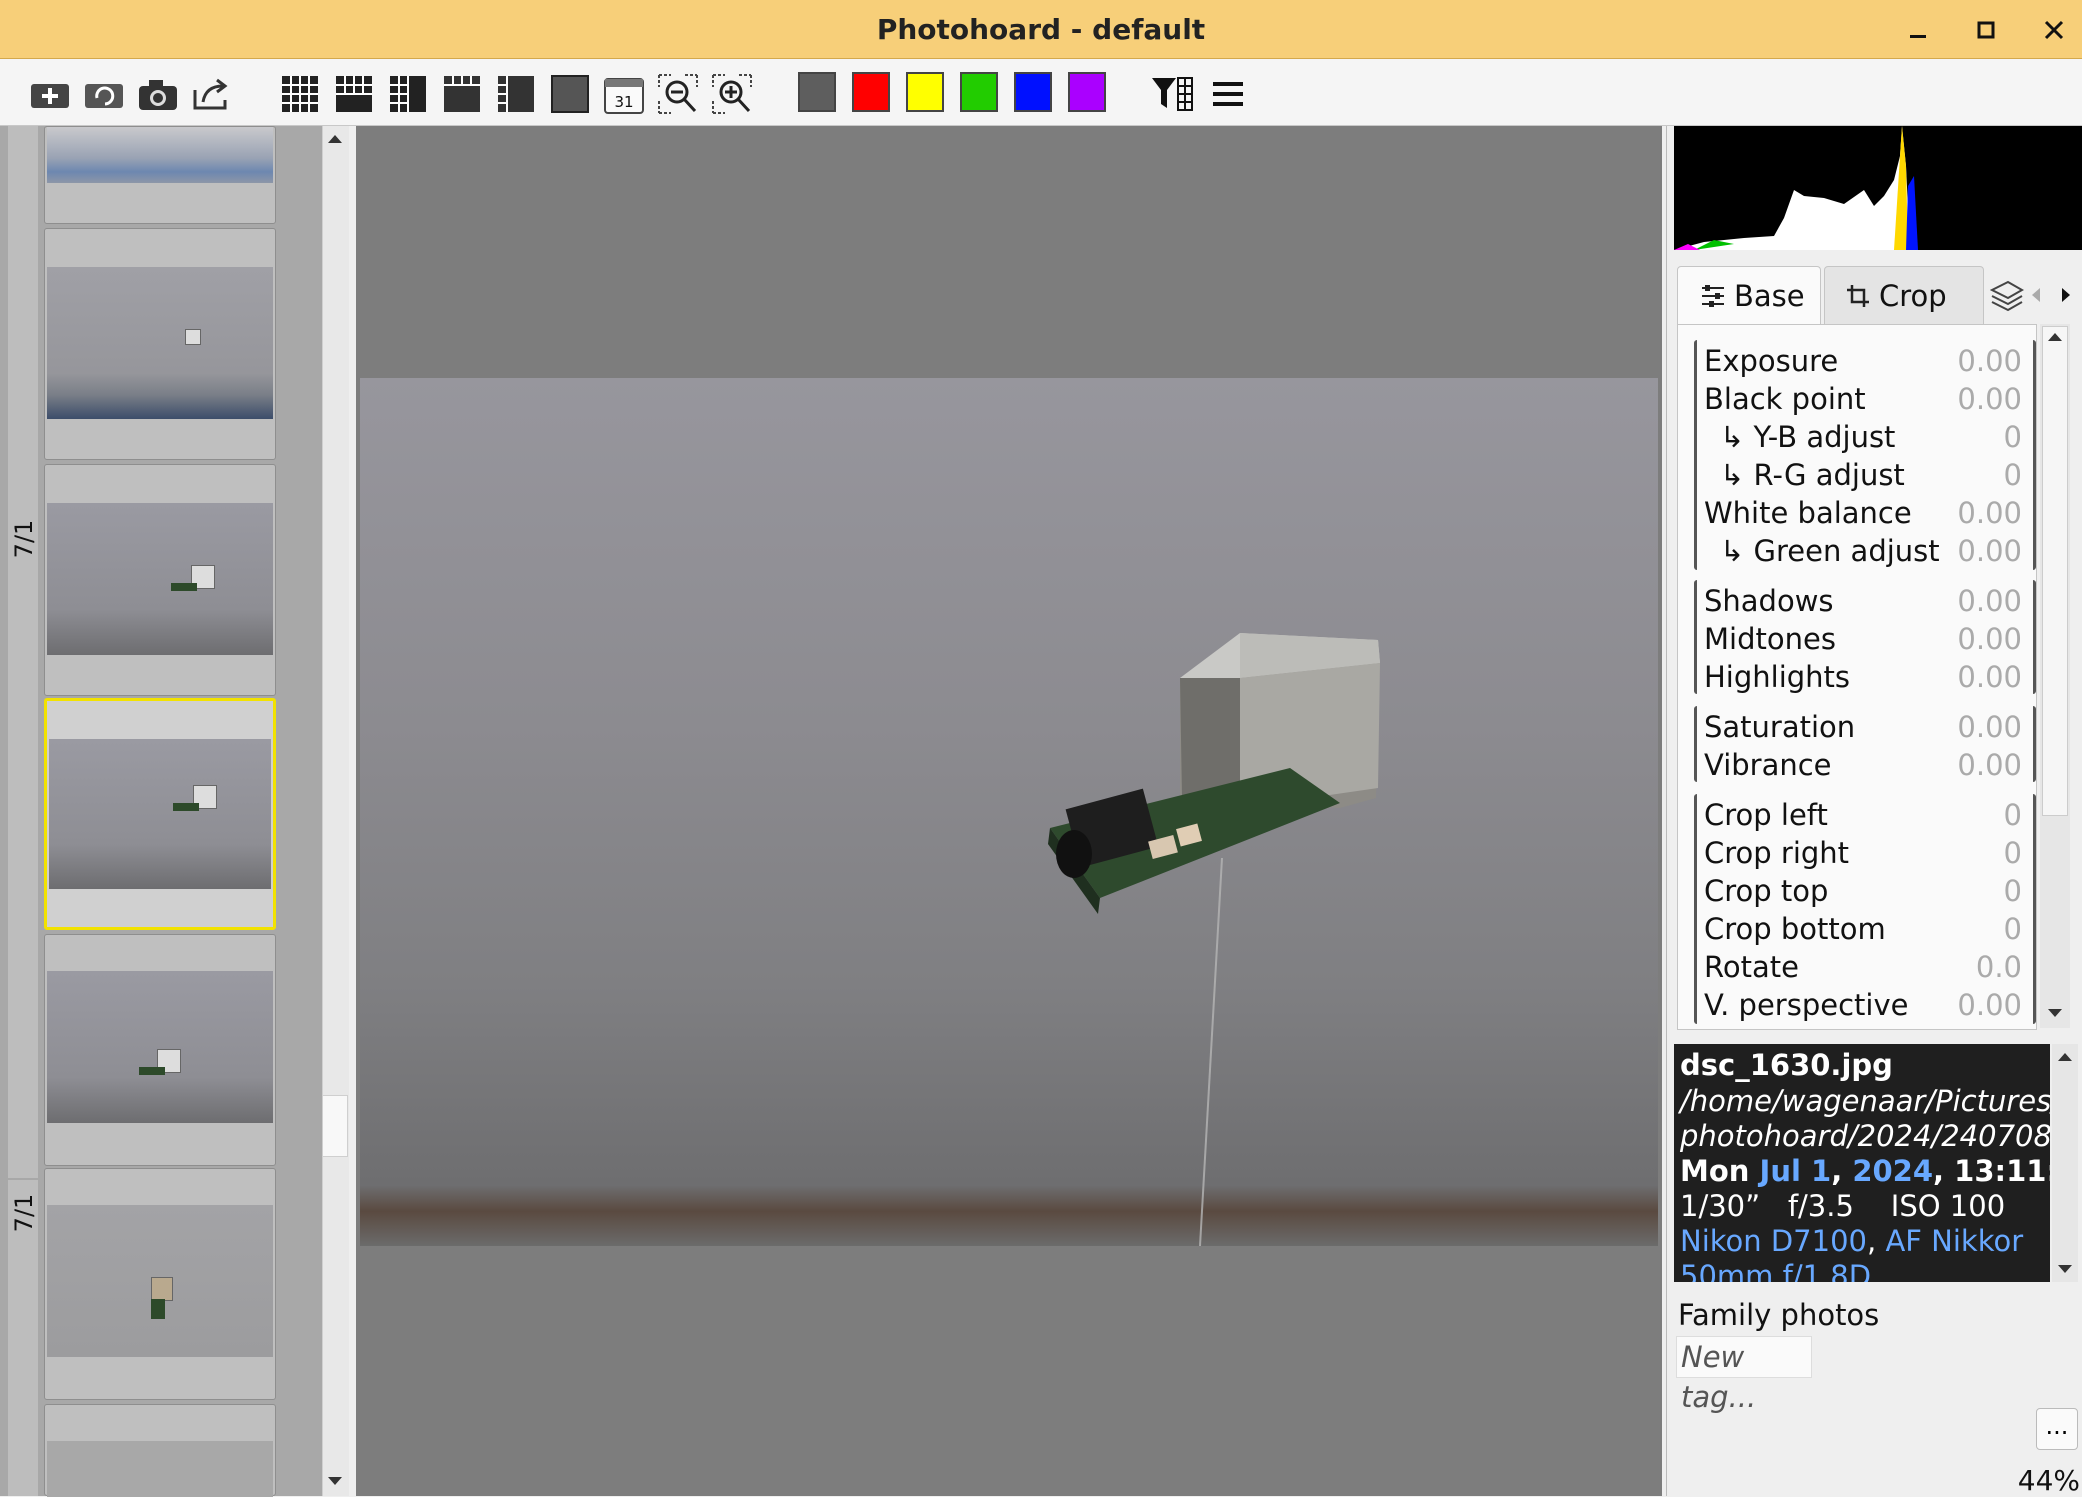 This screenshot has width=2082, height=1497. I want to click on menu-button, so click(1228, 94).